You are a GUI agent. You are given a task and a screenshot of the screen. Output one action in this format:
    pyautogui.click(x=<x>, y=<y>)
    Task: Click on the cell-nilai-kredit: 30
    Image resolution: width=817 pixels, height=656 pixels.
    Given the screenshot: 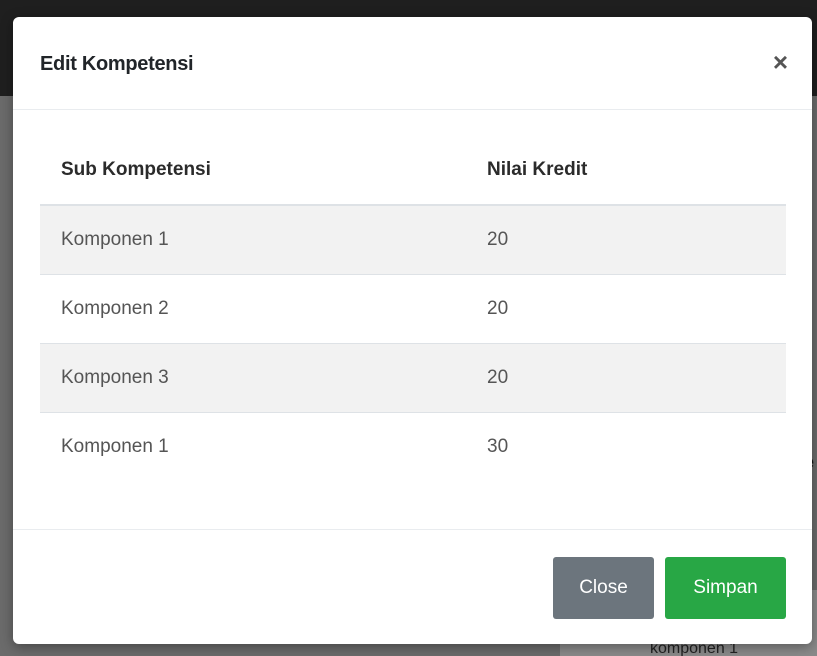 What is the action you would take?
    pyautogui.click(x=626, y=446)
    